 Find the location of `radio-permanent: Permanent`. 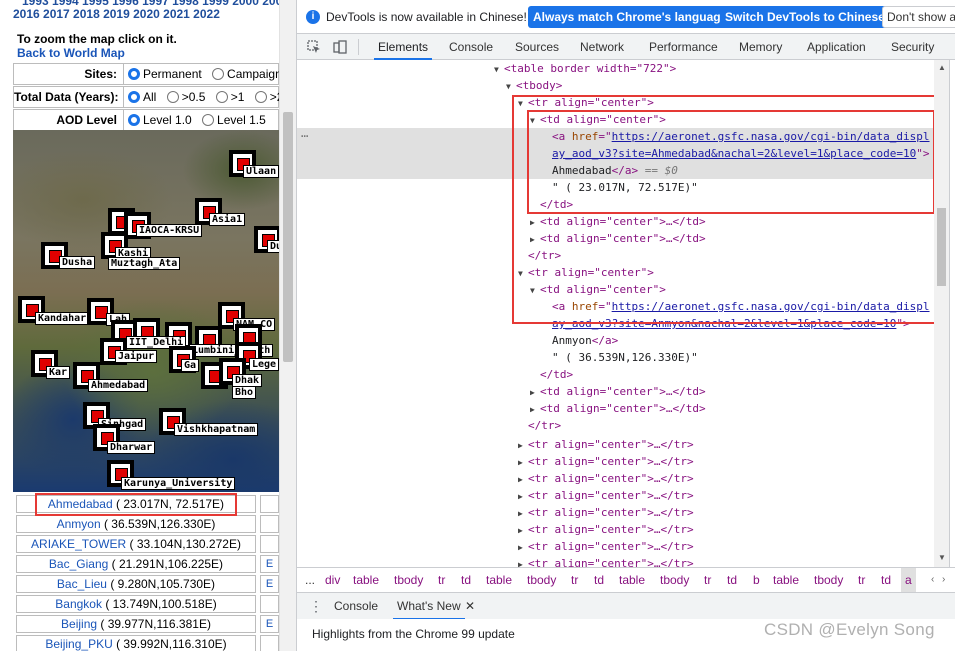

radio-permanent: Permanent is located at coordinates (165, 74).